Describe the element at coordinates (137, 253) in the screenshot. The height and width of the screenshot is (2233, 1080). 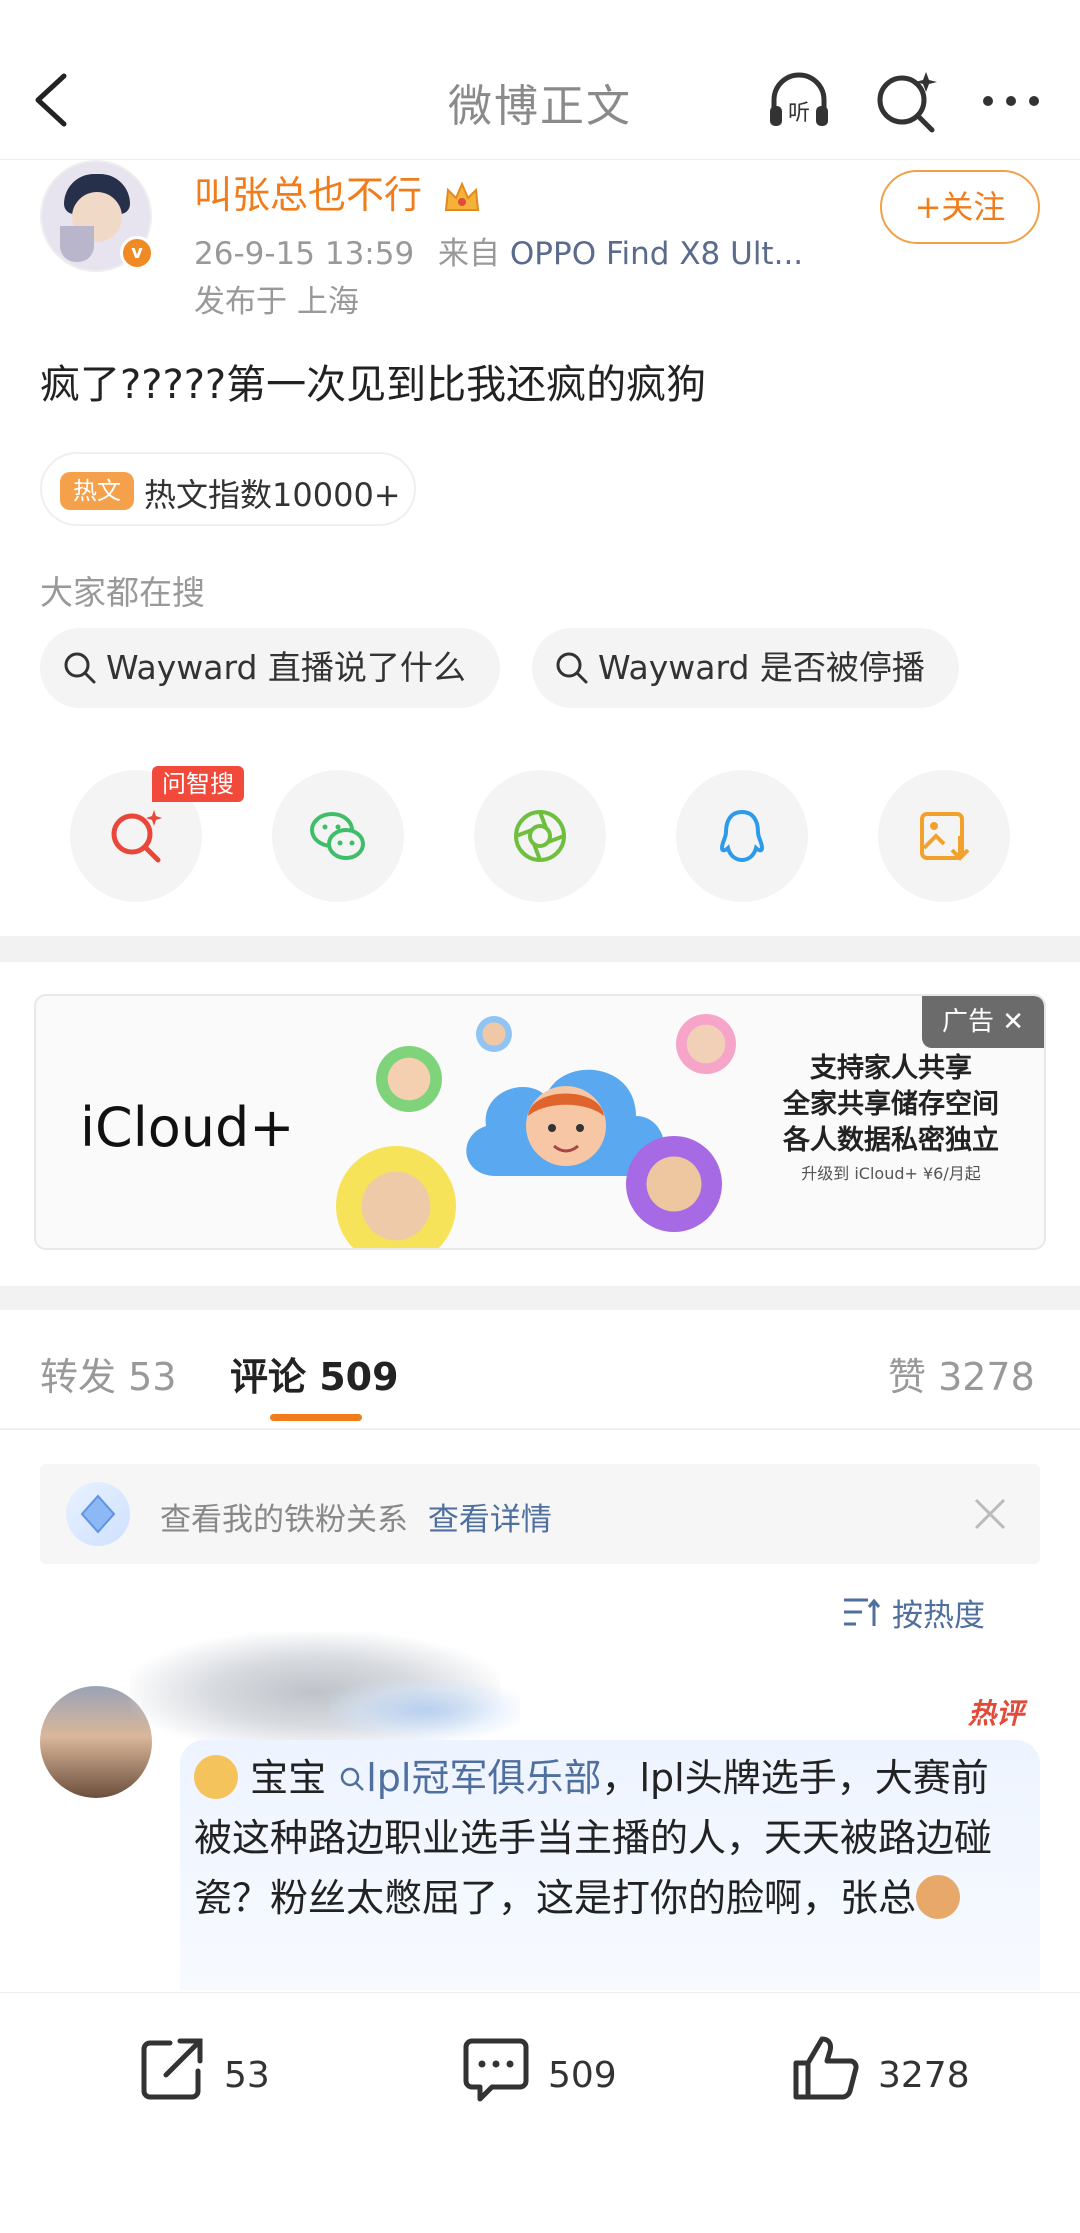
I see `verified-badge: v` at that location.